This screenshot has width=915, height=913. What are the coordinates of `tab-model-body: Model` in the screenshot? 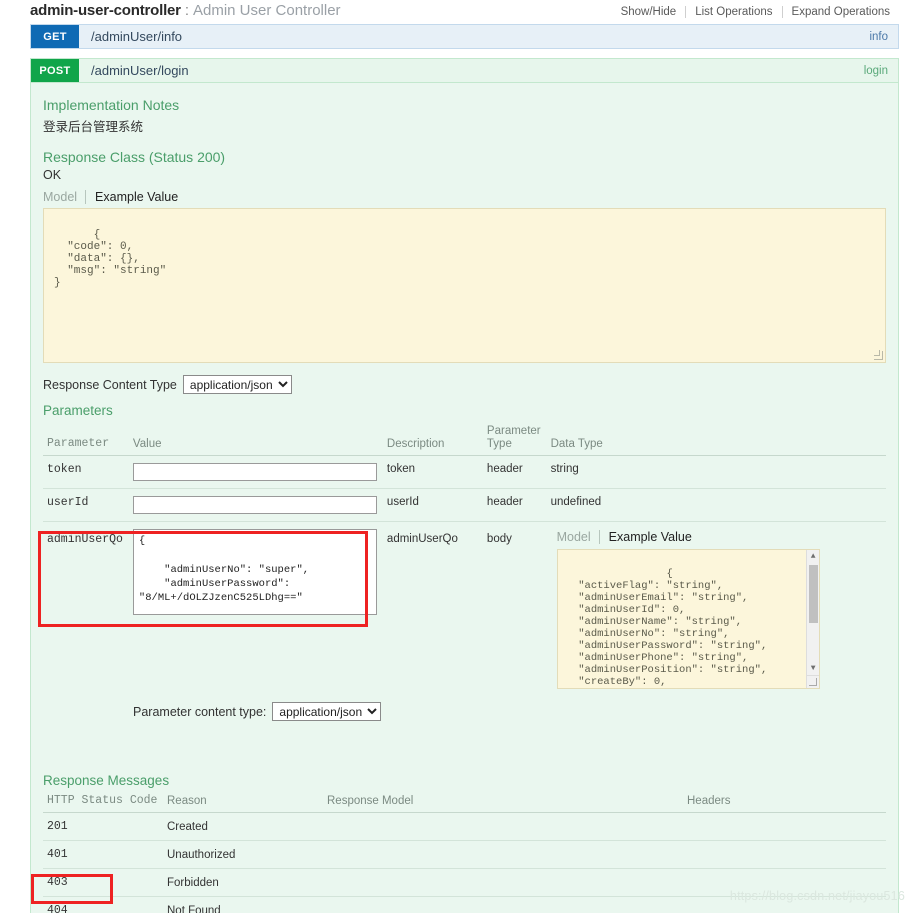 It's located at (578, 537).